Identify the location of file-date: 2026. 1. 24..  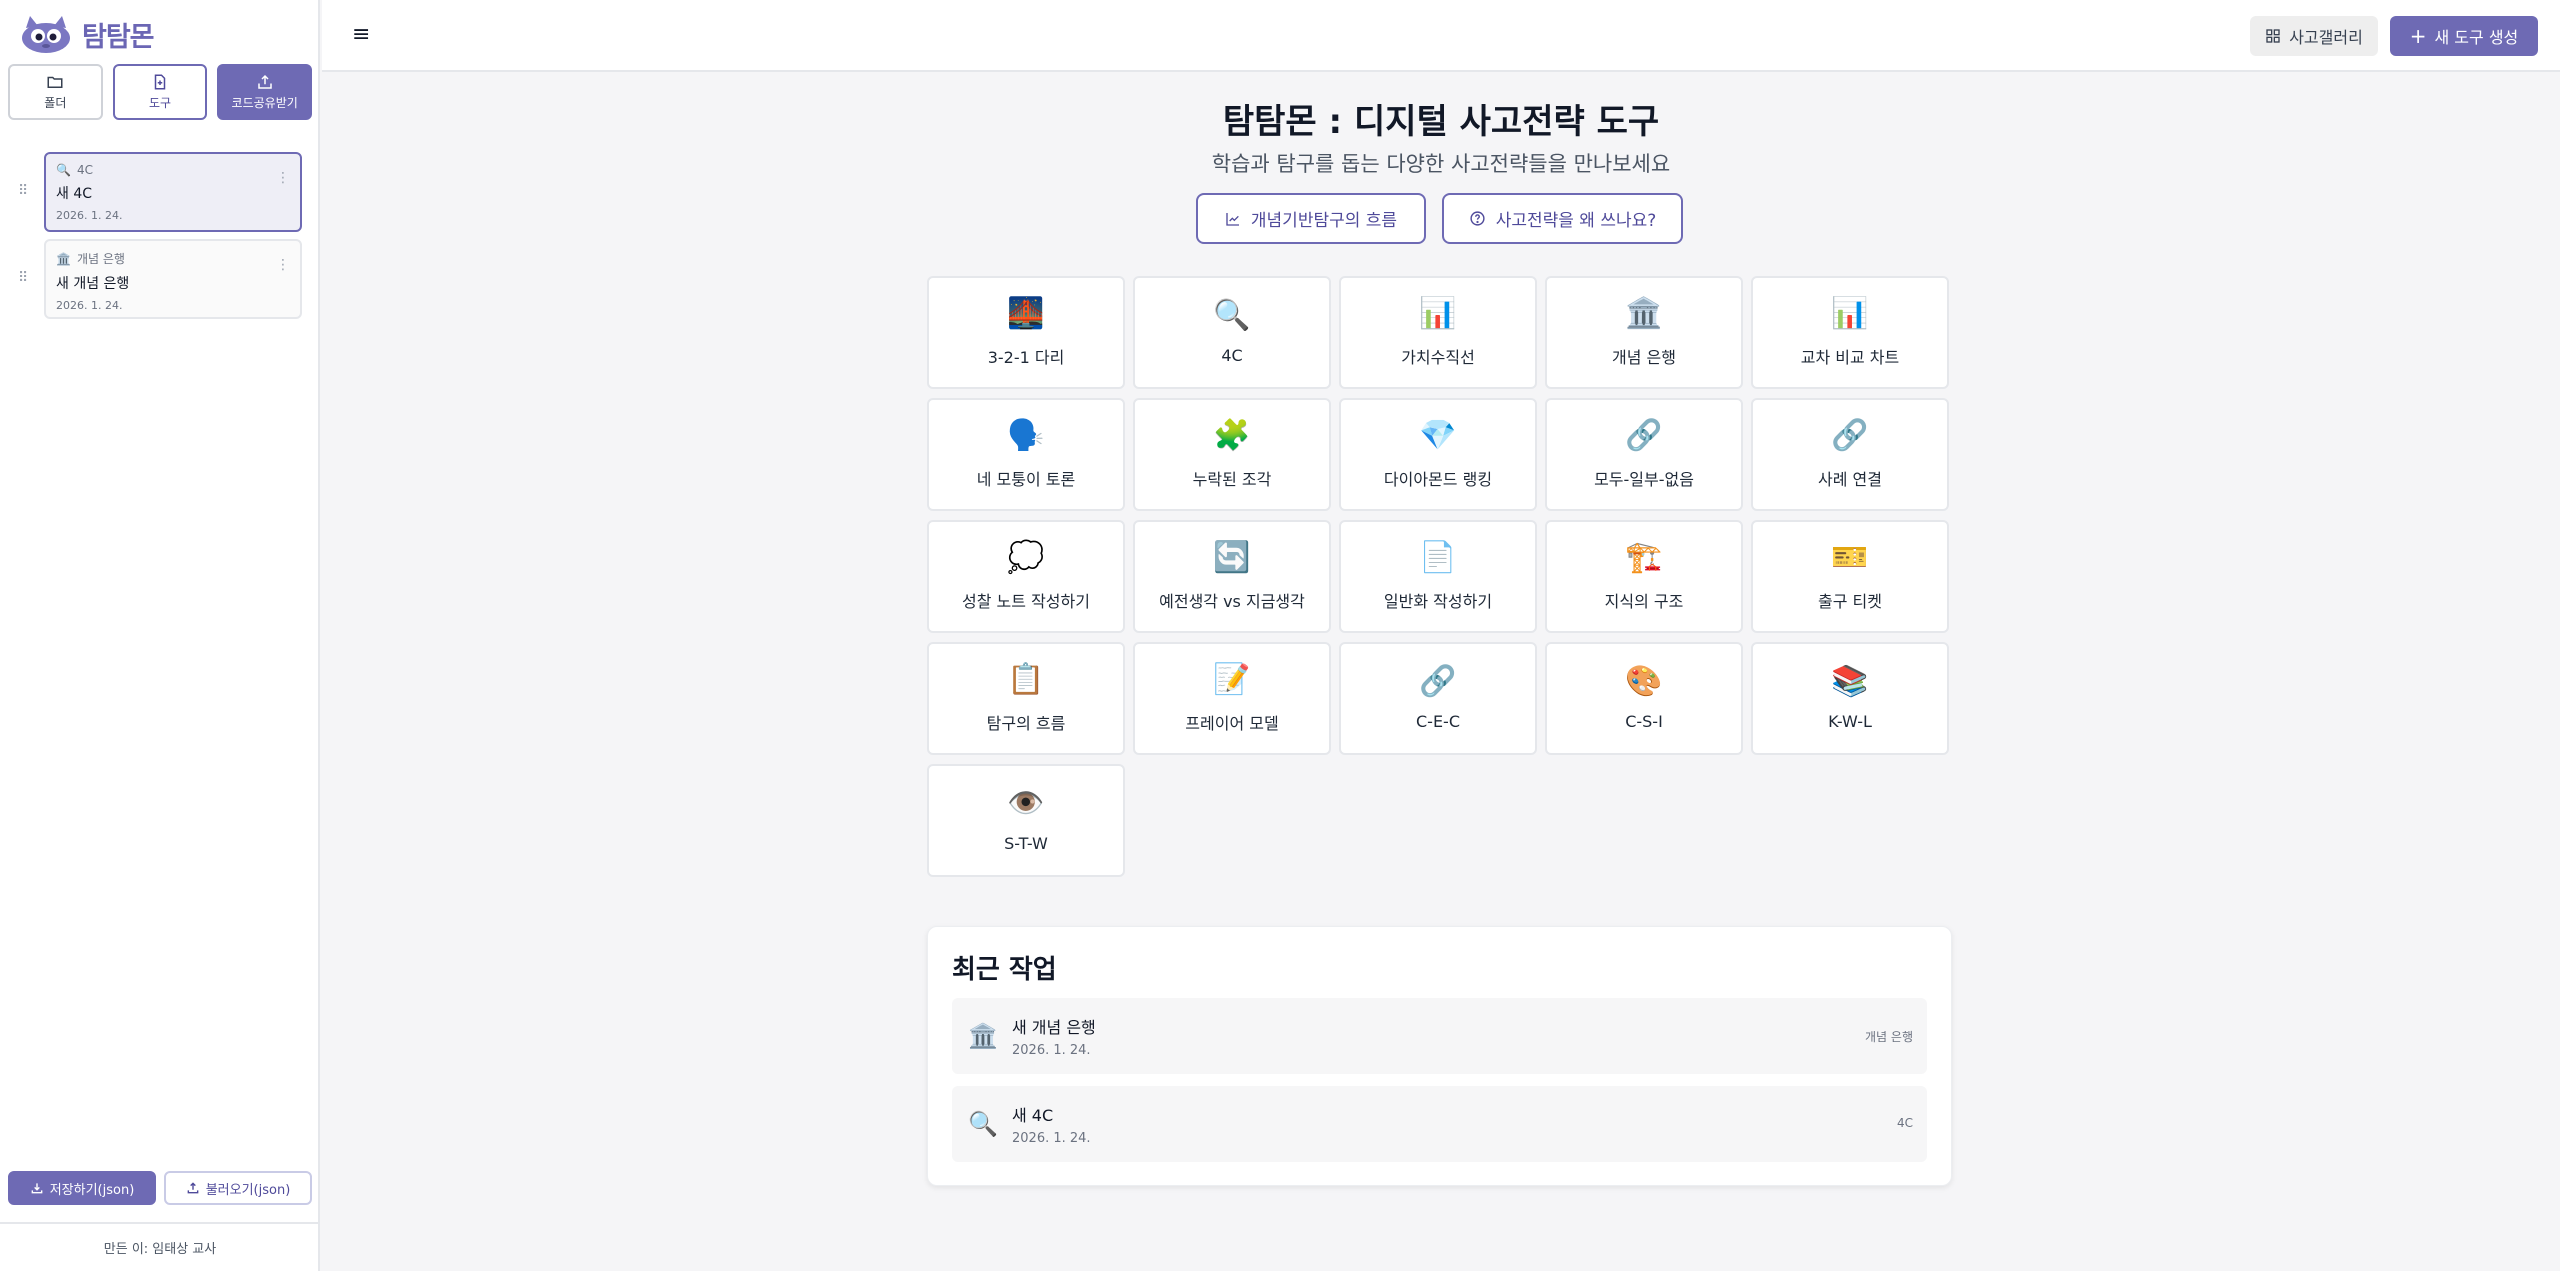
(89, 215).